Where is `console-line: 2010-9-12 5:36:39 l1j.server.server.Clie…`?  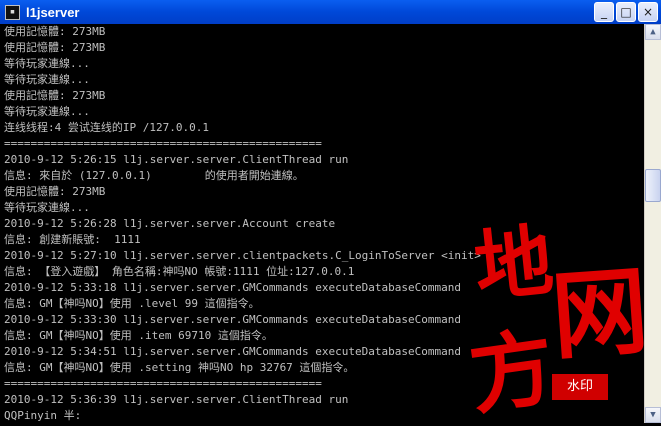 console-line: 2010-9-12 5:36:39 l1j.server.server.Clie… is located at coordinates (176, 399).